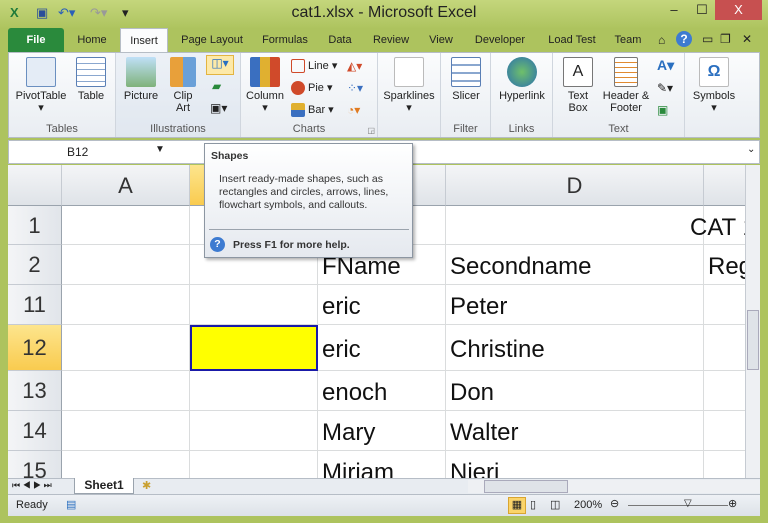 The image size is (768, 523). What do you see at coordinates (732, 503) in the screenshot?
I see `zoom-in-icon: ⊕` at bounding box center [732, 503].